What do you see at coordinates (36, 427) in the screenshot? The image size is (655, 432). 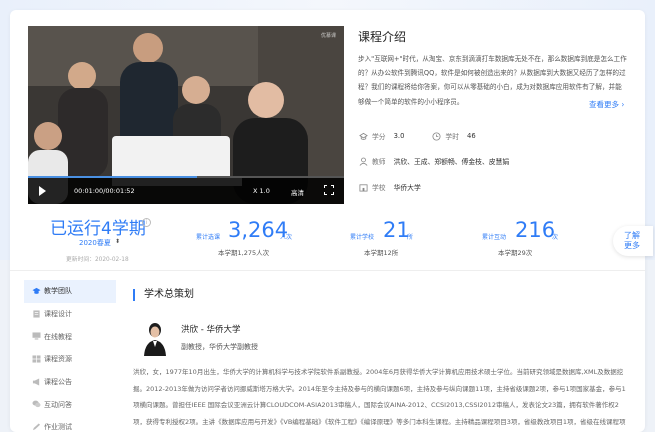 I see `pencil-icon` at bounding box center [36, 427].